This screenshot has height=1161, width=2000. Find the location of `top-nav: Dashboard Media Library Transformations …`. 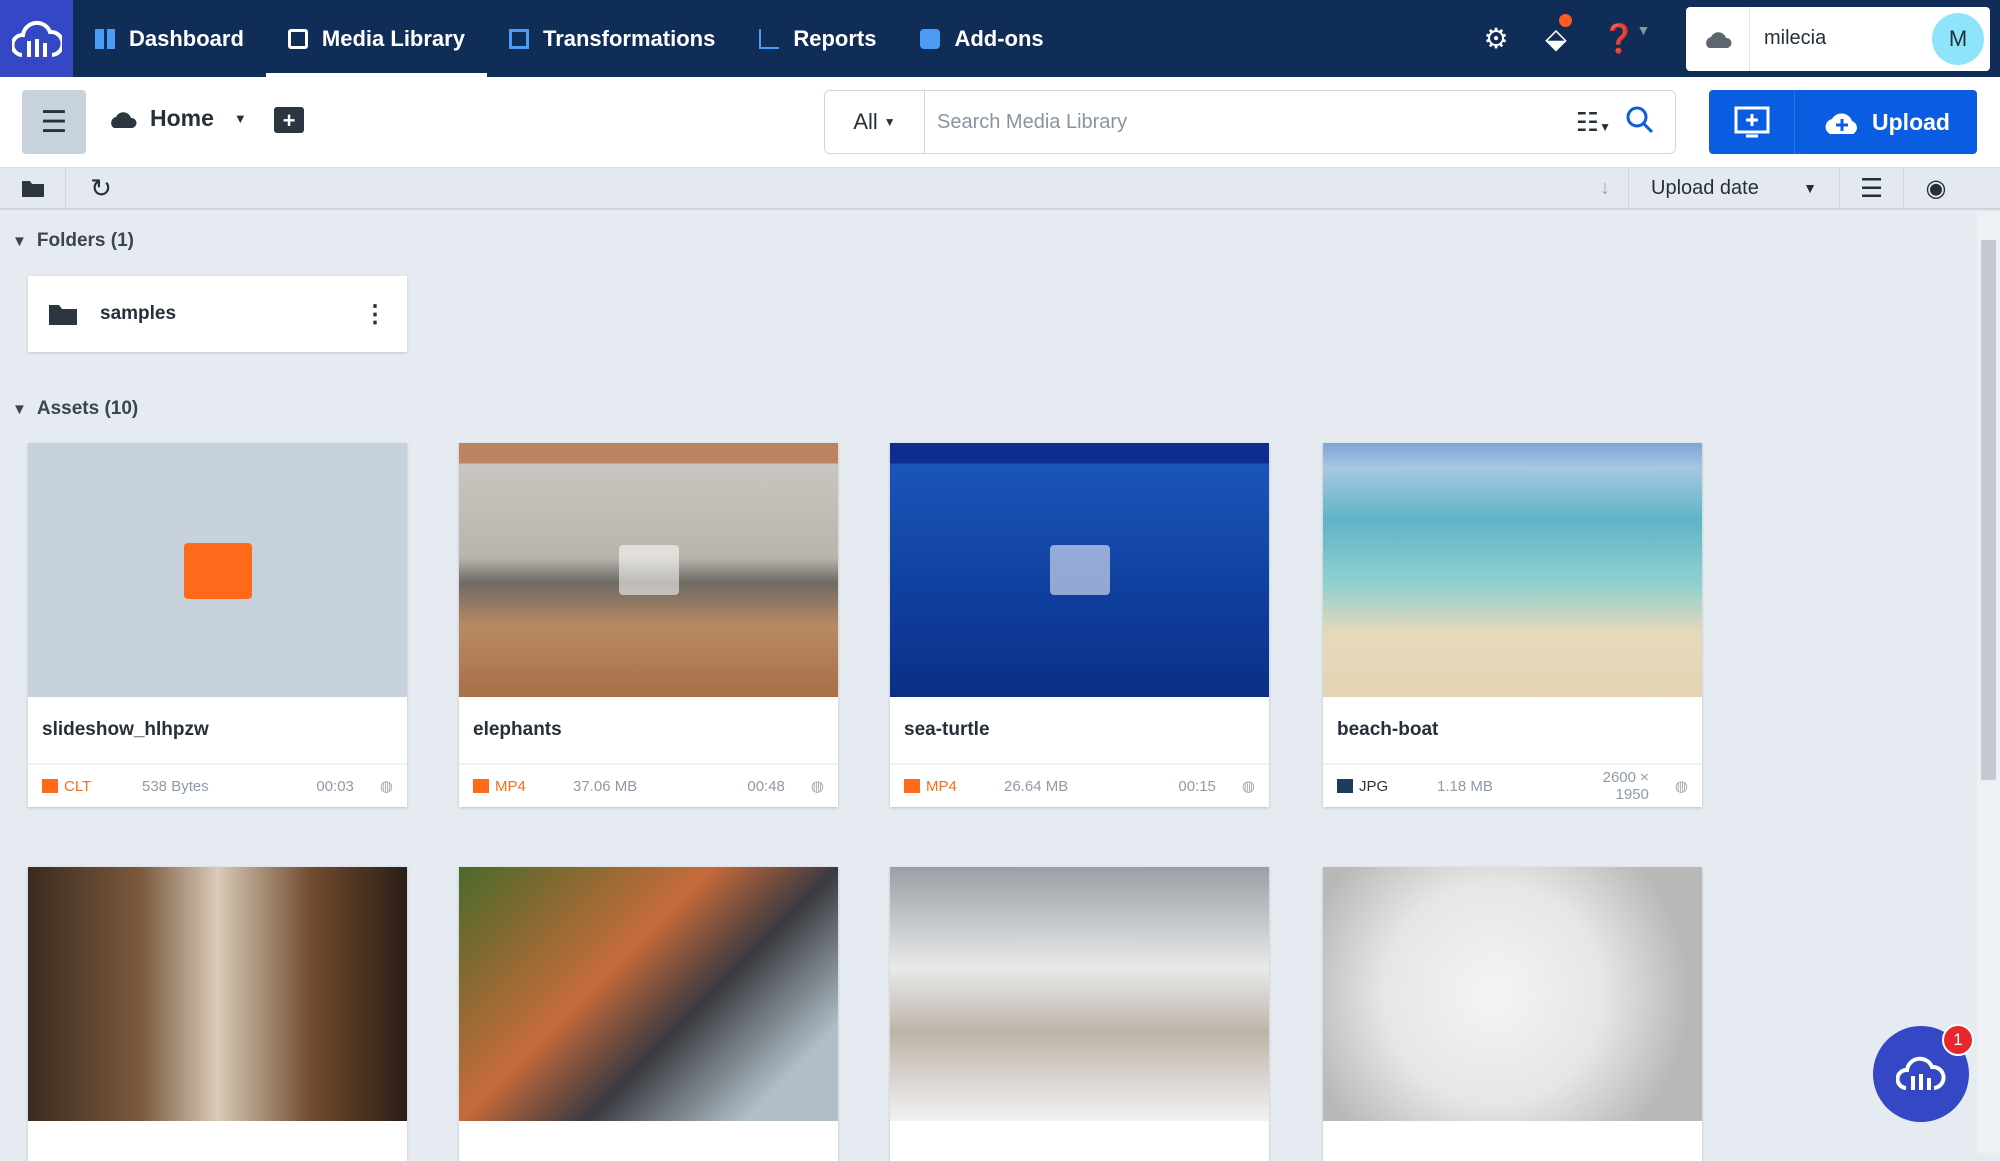

top-nav: Dashboard Media Library Transformations … is located at coordinates (1000, 38).